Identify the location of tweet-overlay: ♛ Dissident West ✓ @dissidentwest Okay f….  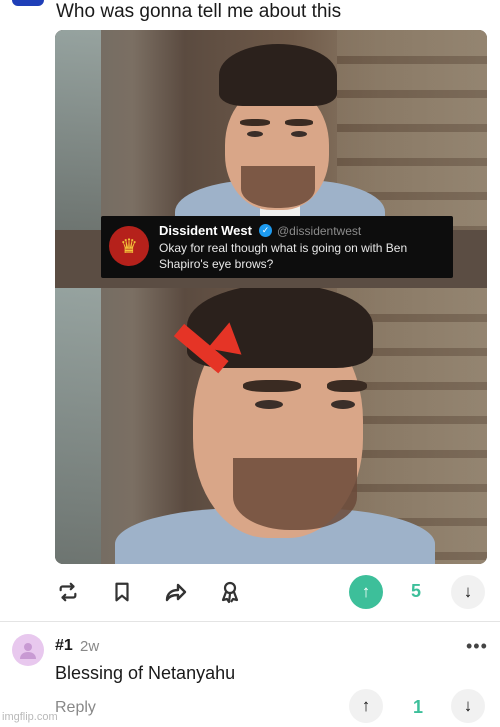
(277, 247).